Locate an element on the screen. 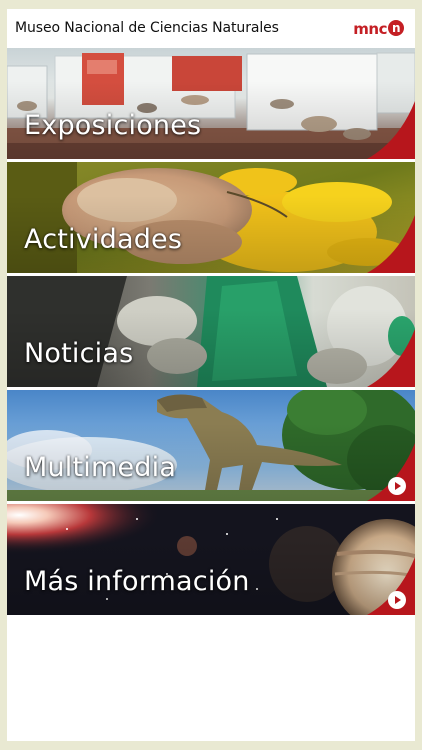  menu-item-actividades: Actividades is located at coordinates (211, 217).